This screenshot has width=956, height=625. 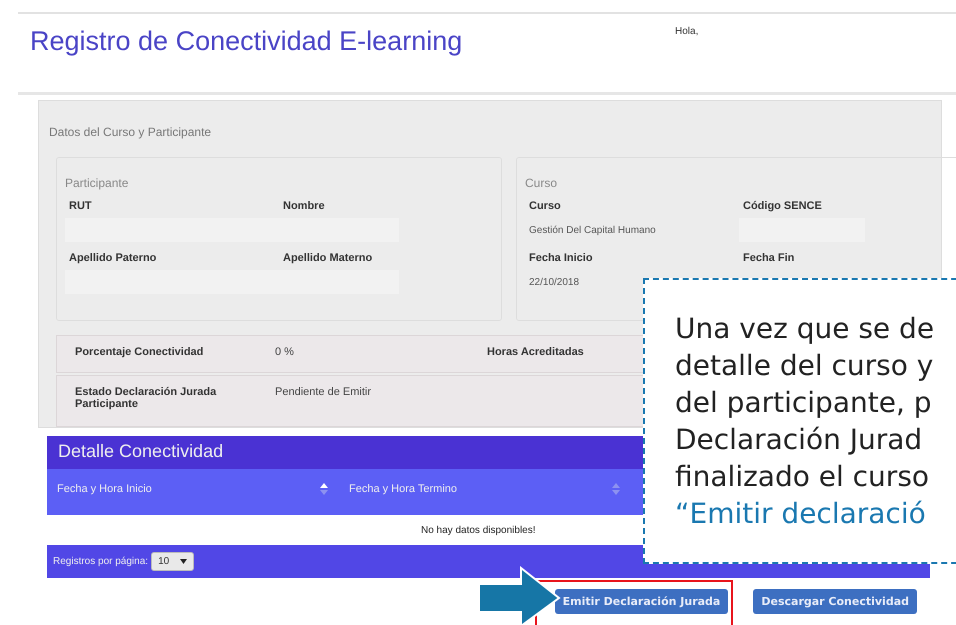 What do you see at coordinates (535, 353) in the screenshot?
I see `stat-label: Horas Acreditadas` at bounding box center [535, 353].